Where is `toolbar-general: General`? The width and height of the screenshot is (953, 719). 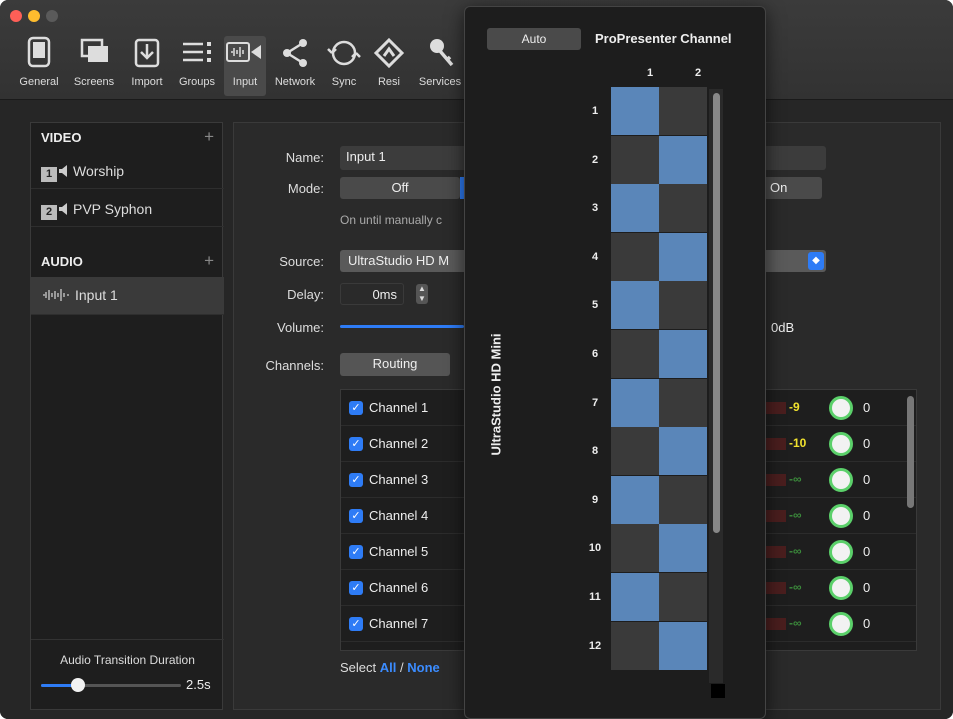 toolbar-general: General is located at coordinates (39, 66).